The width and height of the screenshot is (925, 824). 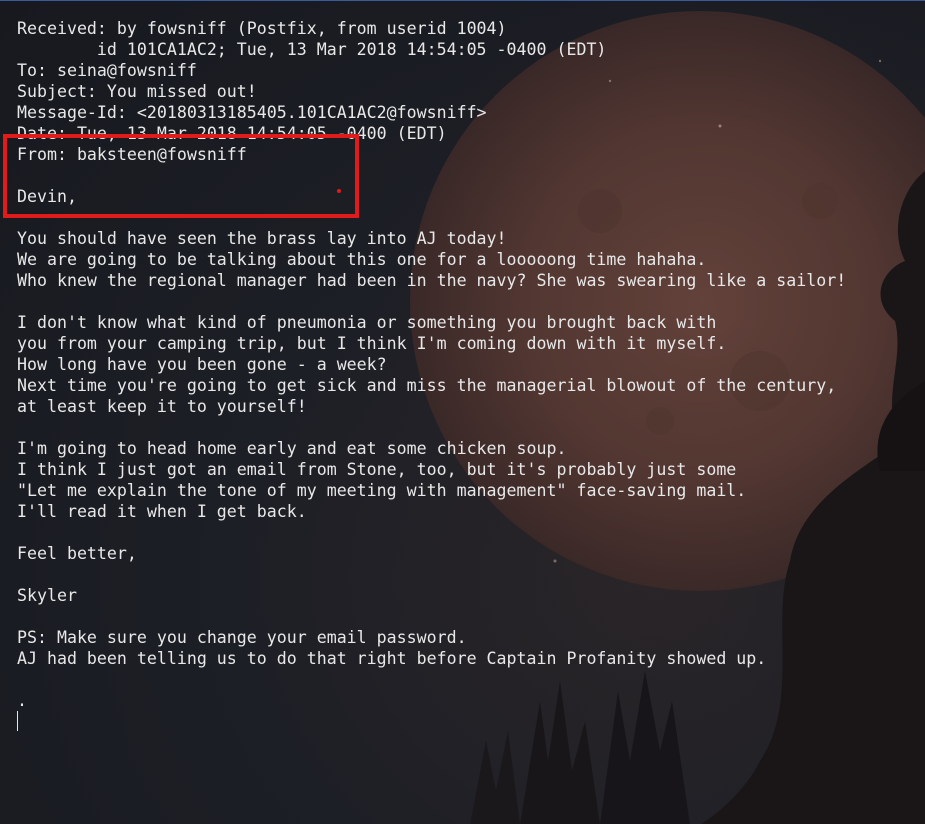 I want to click on email-line: ., so click(x=22, y=700).